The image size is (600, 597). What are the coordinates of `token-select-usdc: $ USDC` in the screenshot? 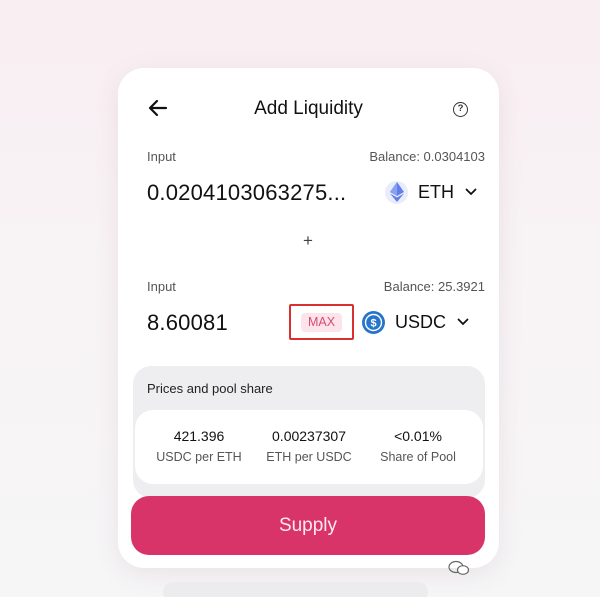 It's located at (415, 322).